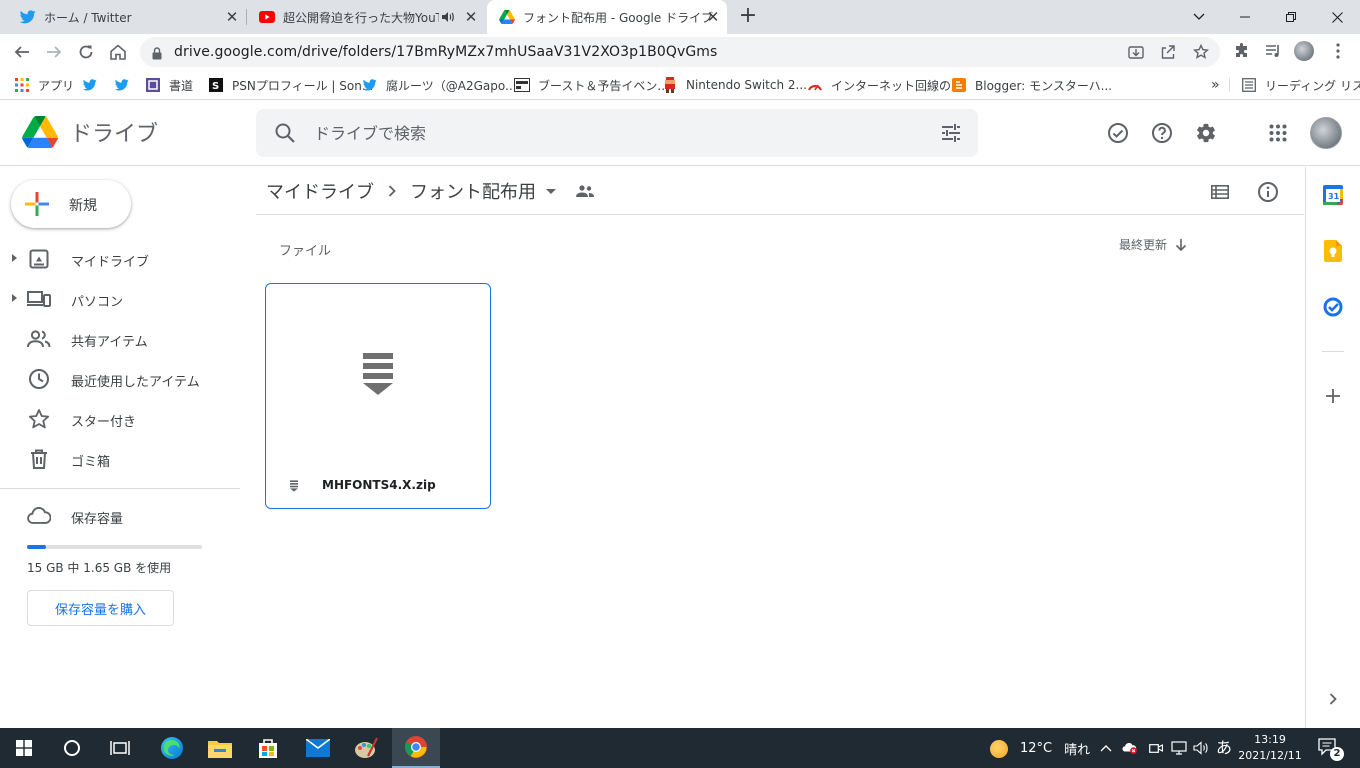 This screenshot has height=768, width=1360. Describe the element at coordinates (607, 17) in the screenshot. I see `tab-google-drive: フォント配布用 - Google ドライブ ✕` at that location.